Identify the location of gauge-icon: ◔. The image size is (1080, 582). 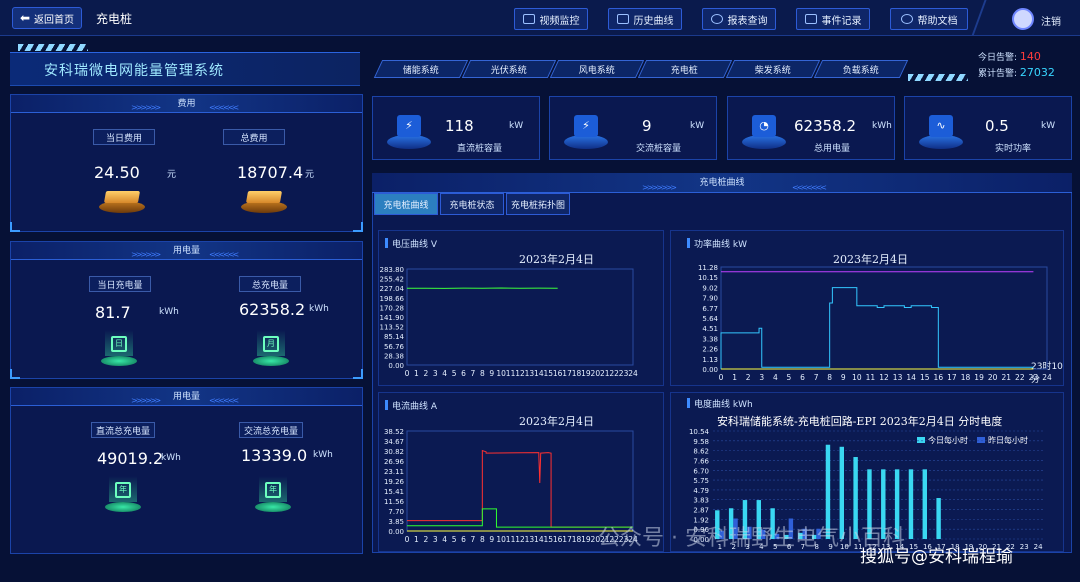
(764, 131).